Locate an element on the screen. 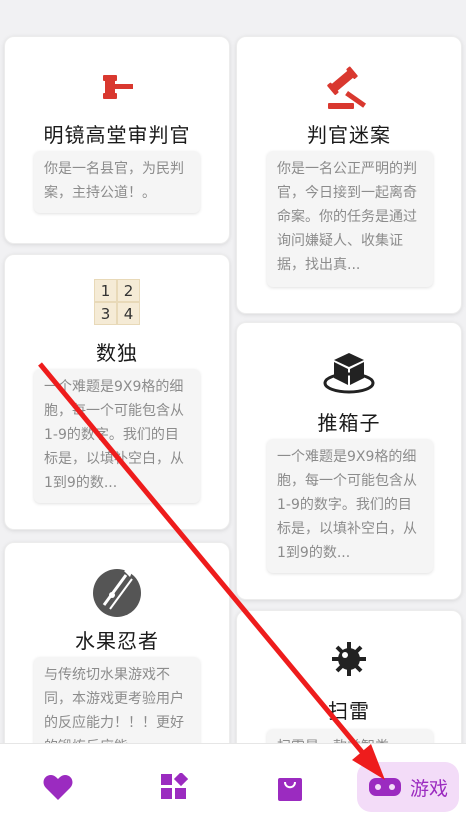 The width and height of the screenshot is (466, 830). nav-games: 游戏 is located at coordinates (408, 787).